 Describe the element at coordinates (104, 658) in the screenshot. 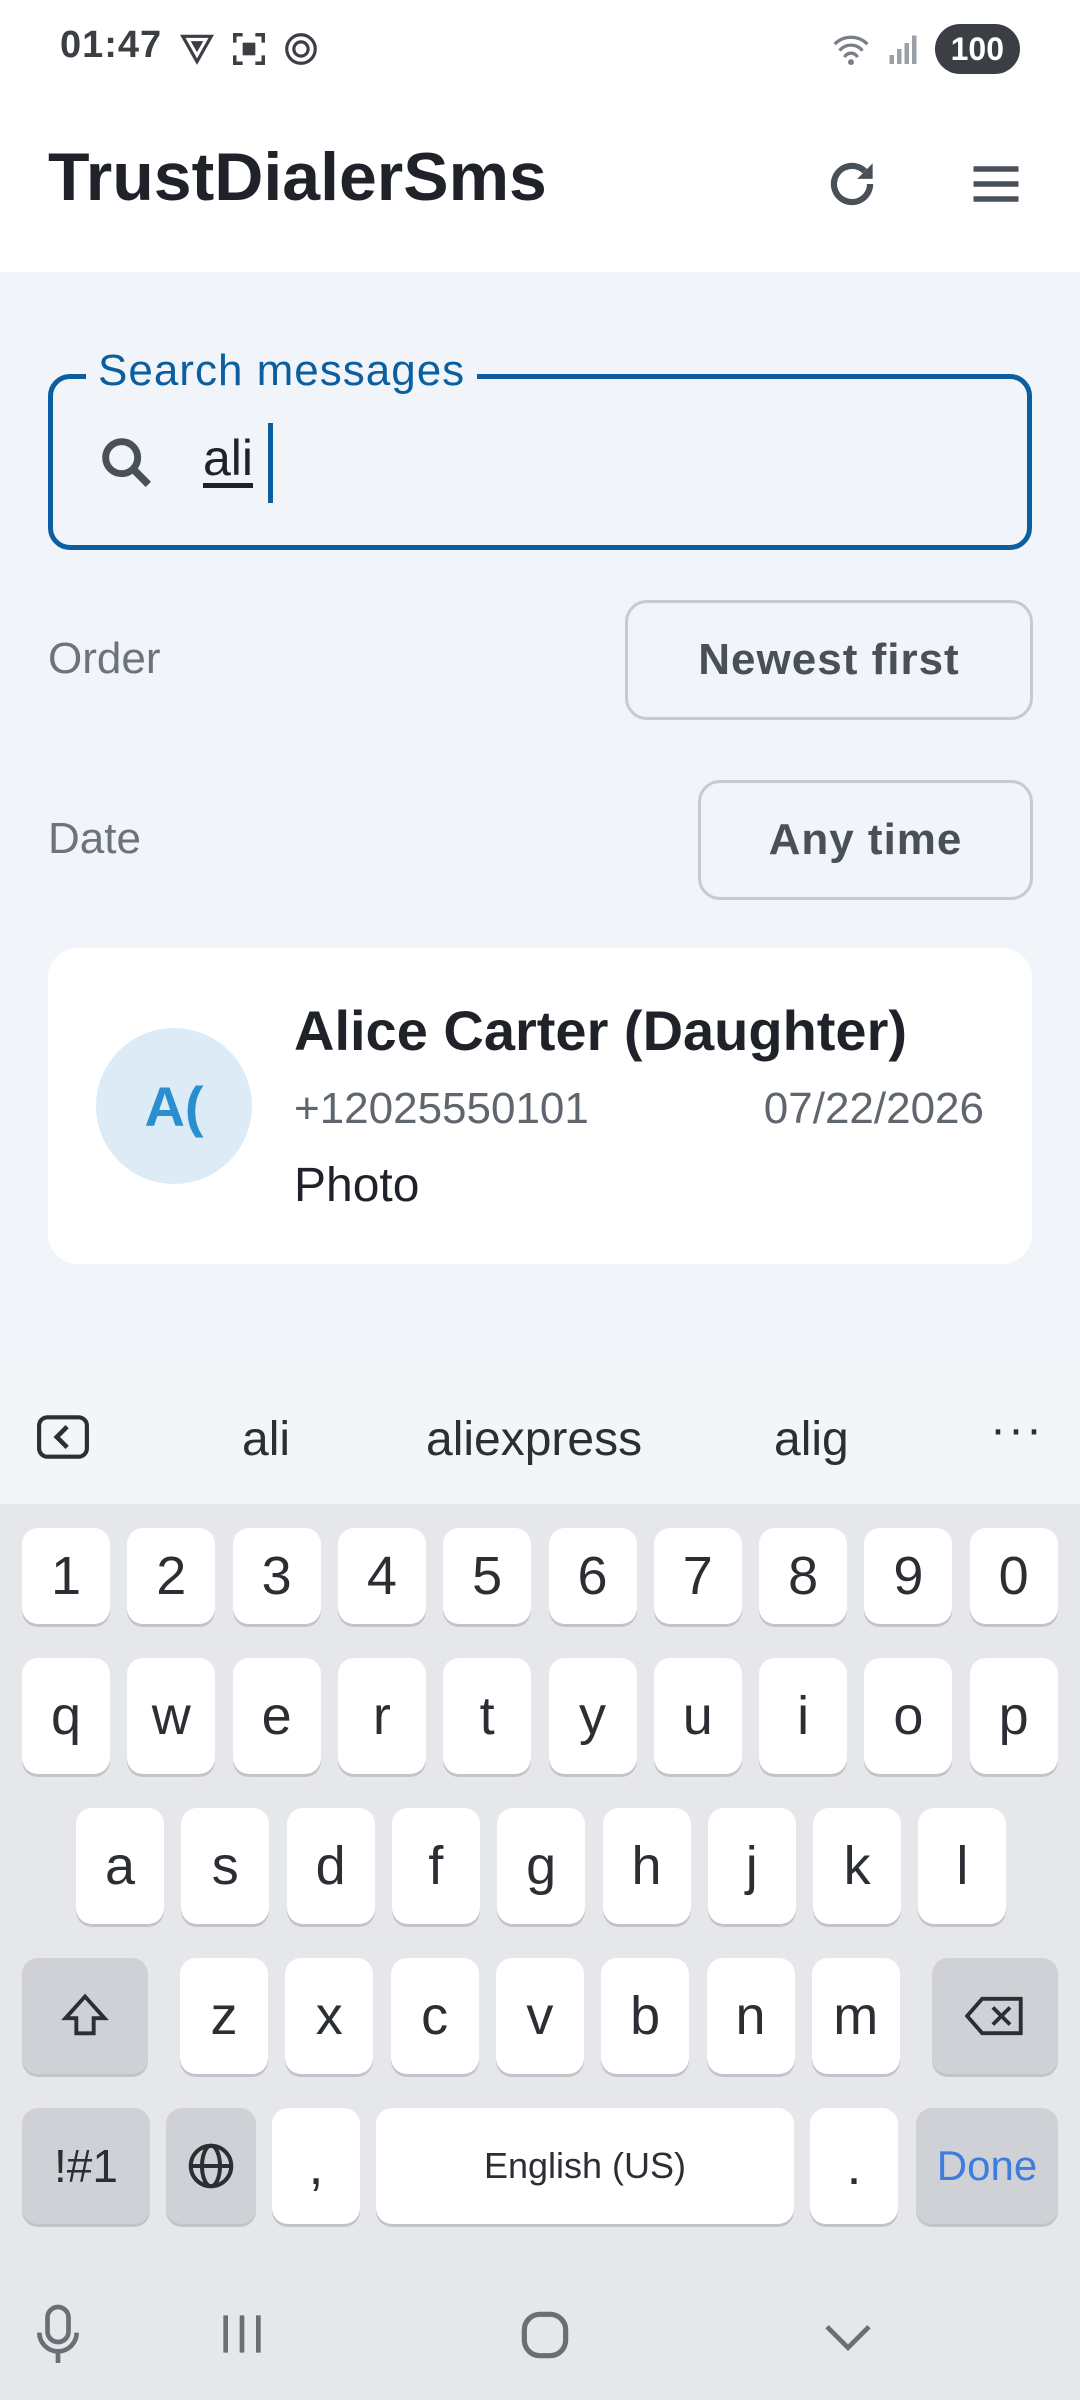

I see `order-label: Order` at that location.